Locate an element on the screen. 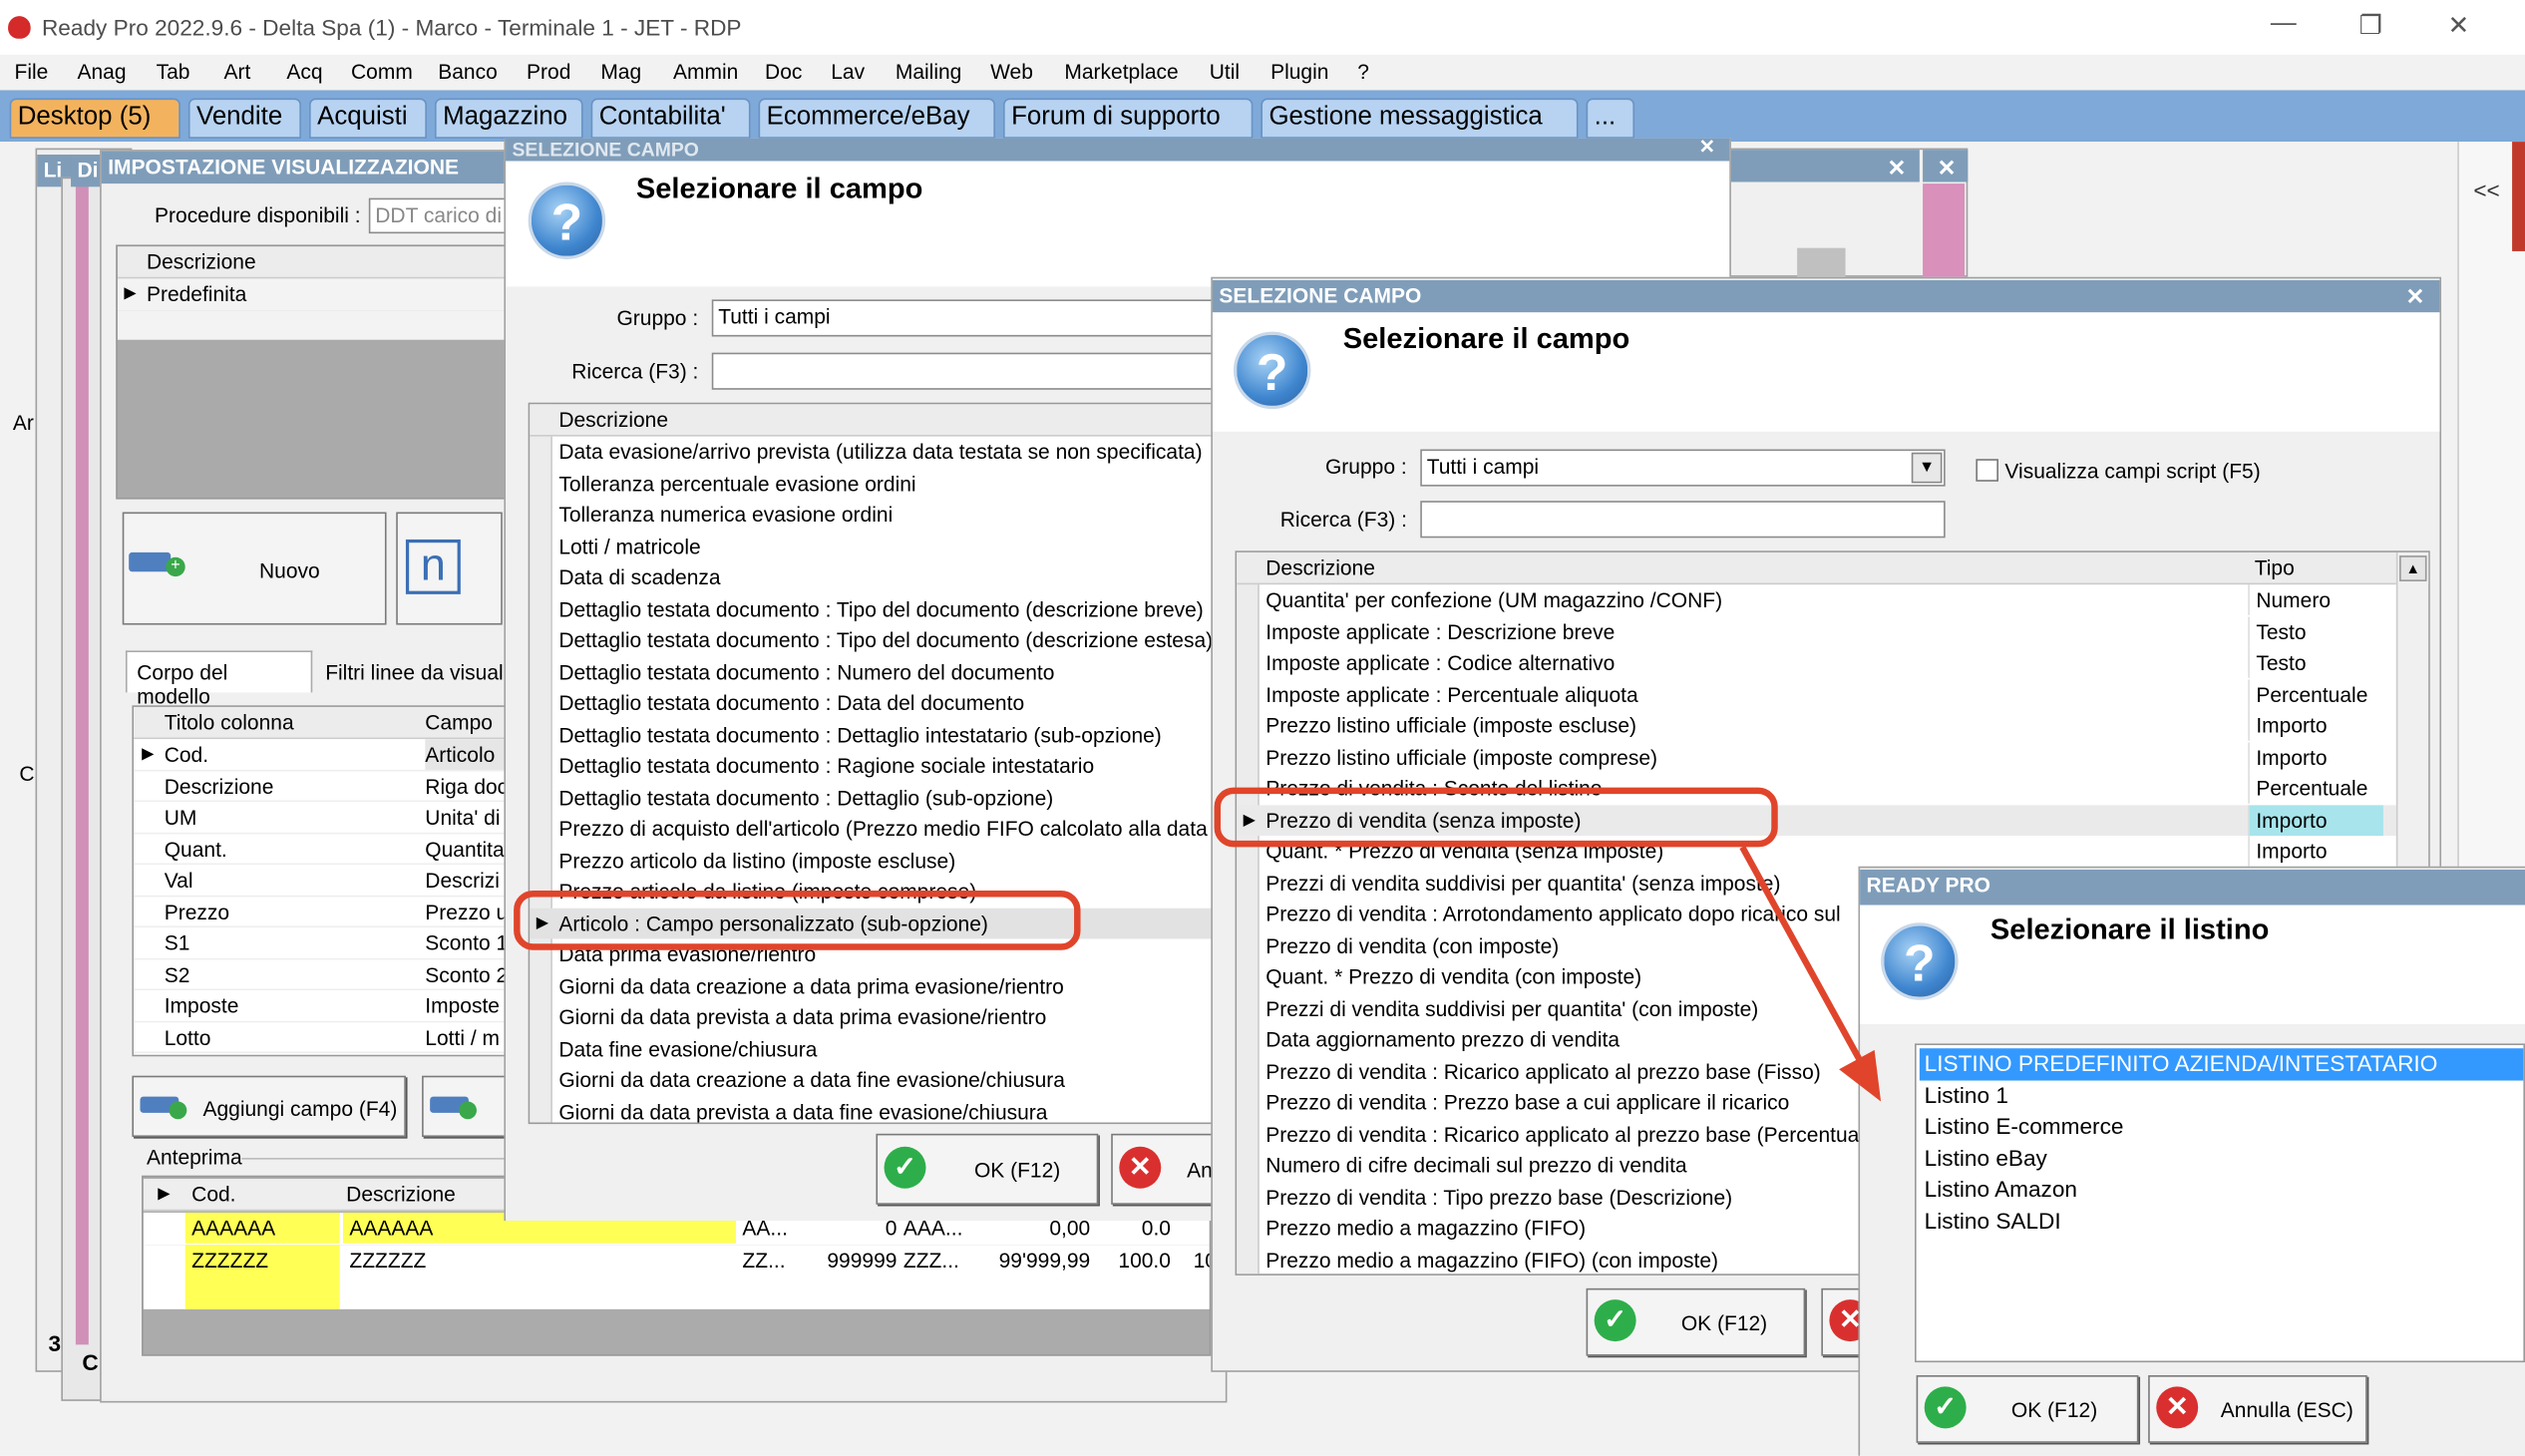 This screenshot has height=1456, width=2525. tab-vendite: Vendite is located at coordinates (244, 118).